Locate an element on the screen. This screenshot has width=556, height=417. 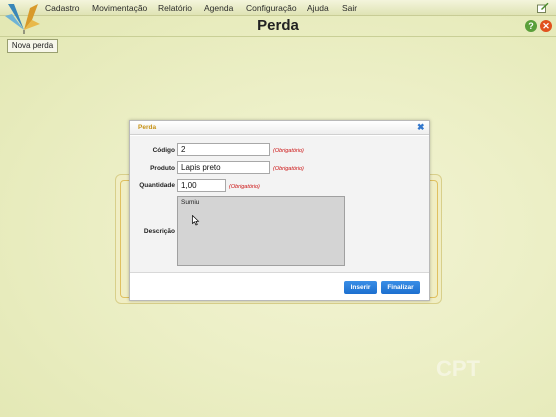
mouse-cursor-icon is located at coordinates (196, 220).